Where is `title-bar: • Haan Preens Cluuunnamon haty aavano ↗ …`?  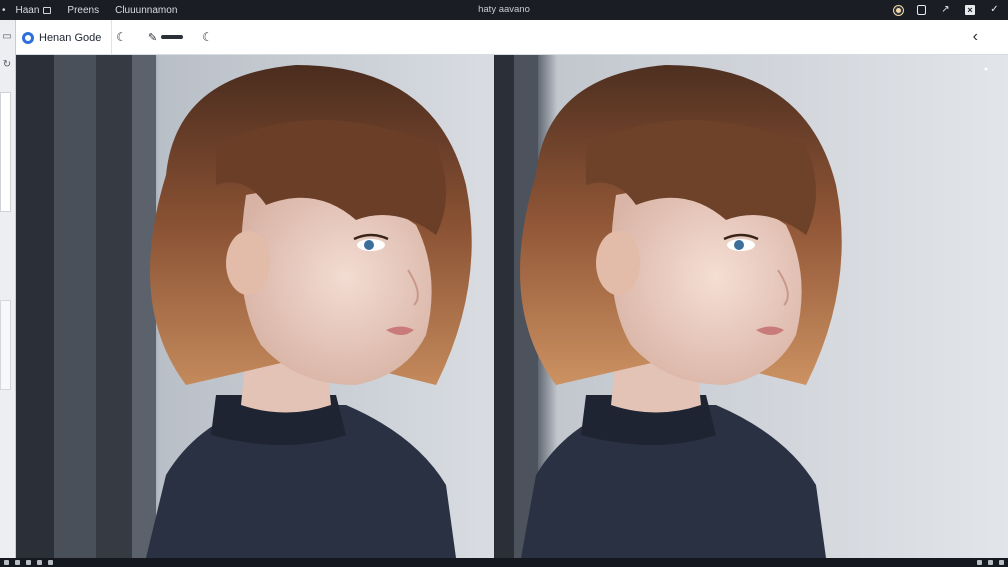
title-bar: • Haan Preens Cluuunnamon haty aavano ↗ … is located at coordinates (504, 10).